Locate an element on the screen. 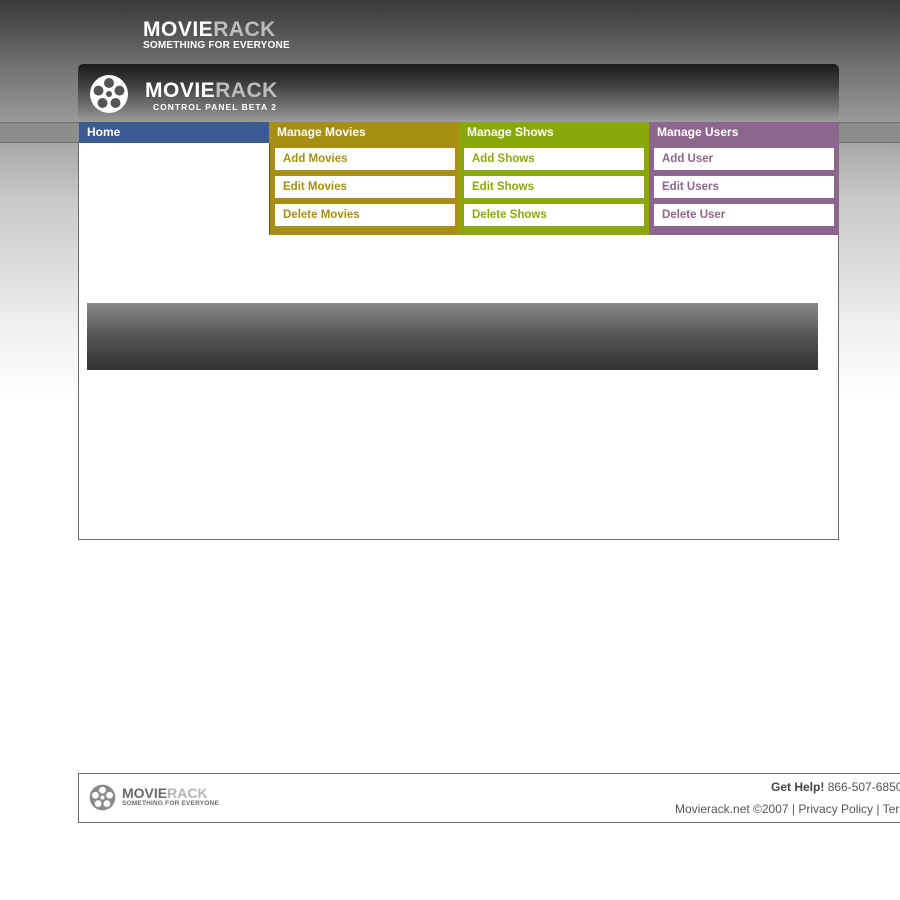  top-logo-tagline: SOMETHING FOR EVERYONE is located at coordinates (216, 45).